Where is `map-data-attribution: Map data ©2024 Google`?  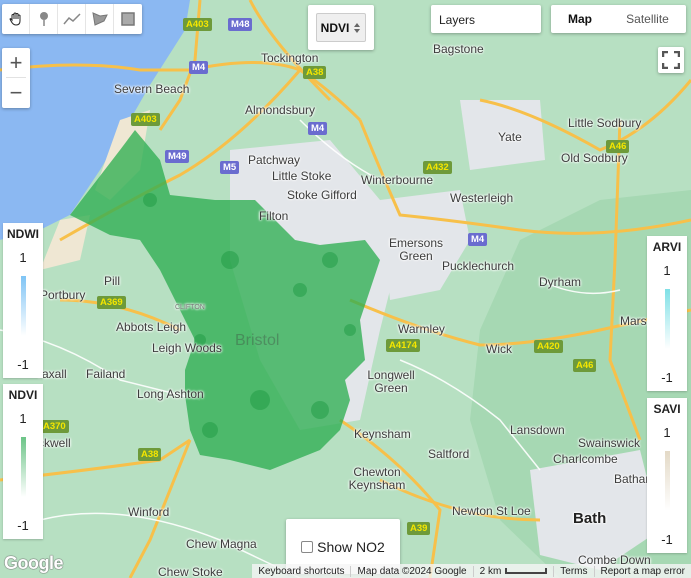 map-data-attribution: Map data ©2024 Google is located at coordinates (411, 571).